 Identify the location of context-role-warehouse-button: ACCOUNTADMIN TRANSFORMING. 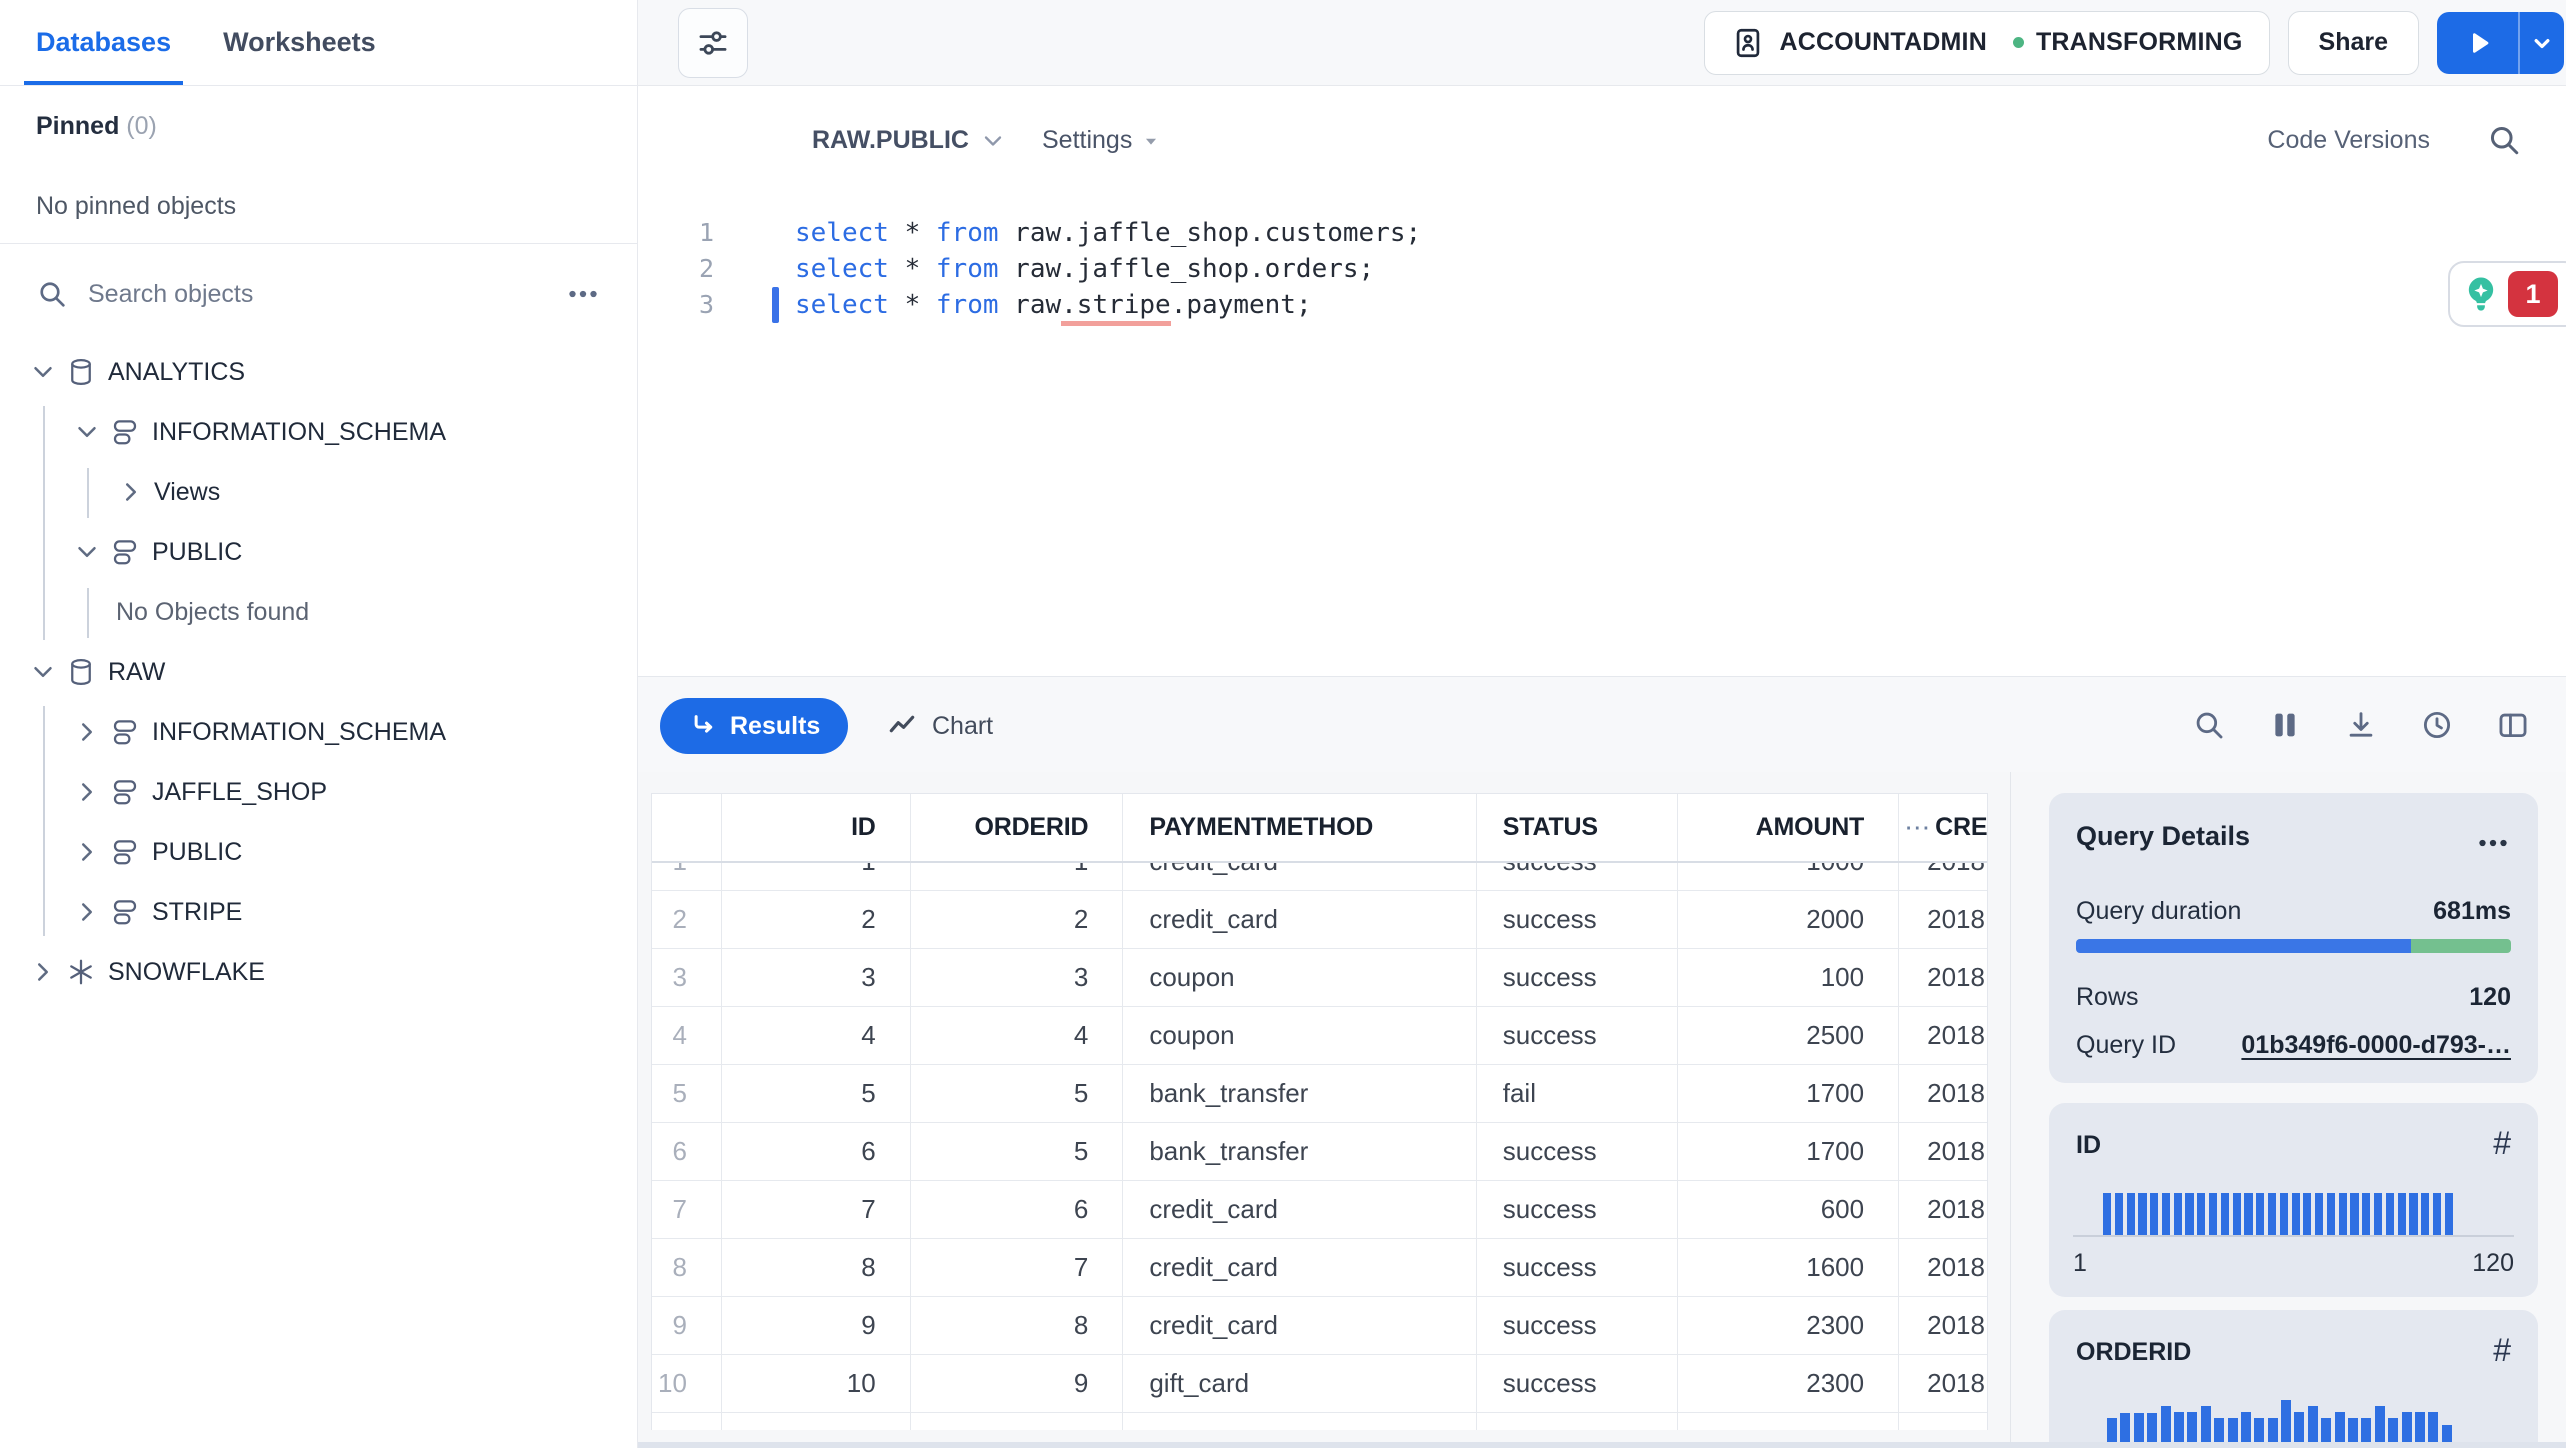
(1987, 42).